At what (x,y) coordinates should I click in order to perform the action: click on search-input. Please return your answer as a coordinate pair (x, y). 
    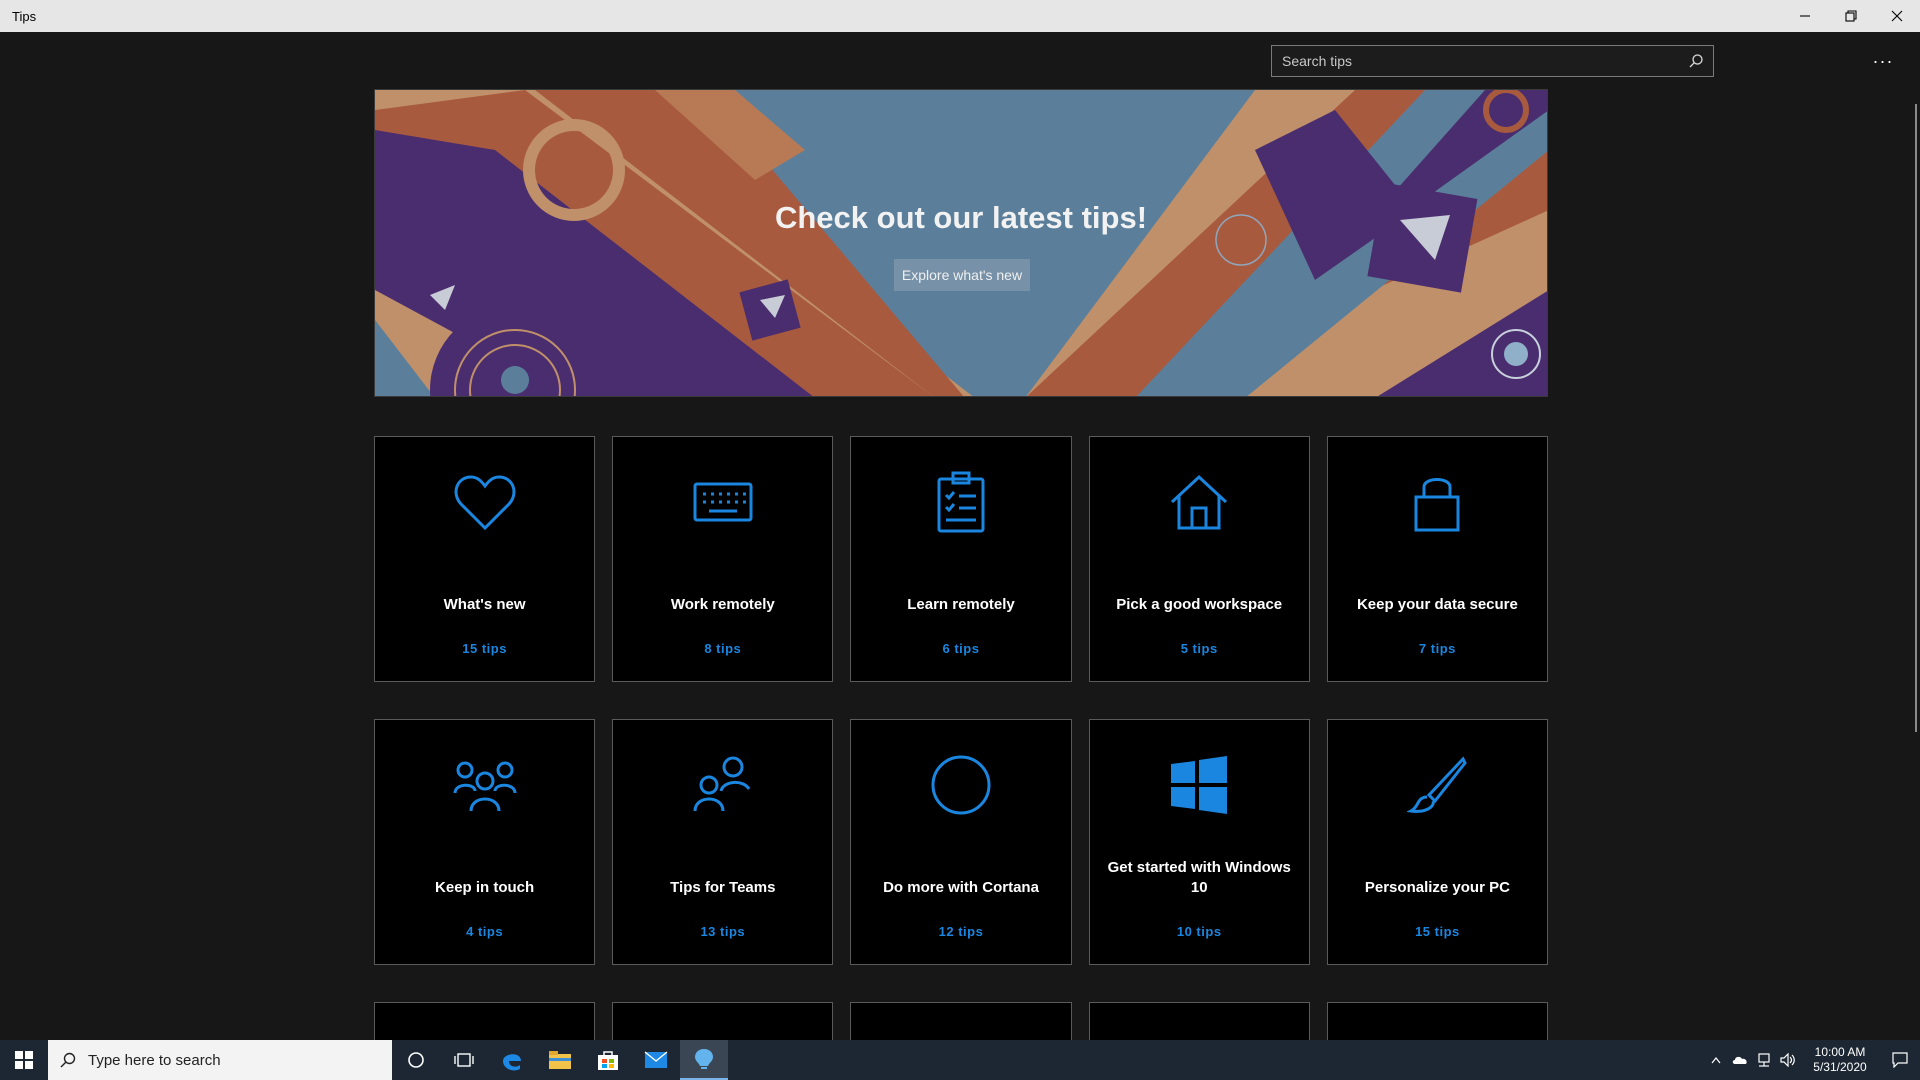
    Looking at the image, I should click on (1475, 61).